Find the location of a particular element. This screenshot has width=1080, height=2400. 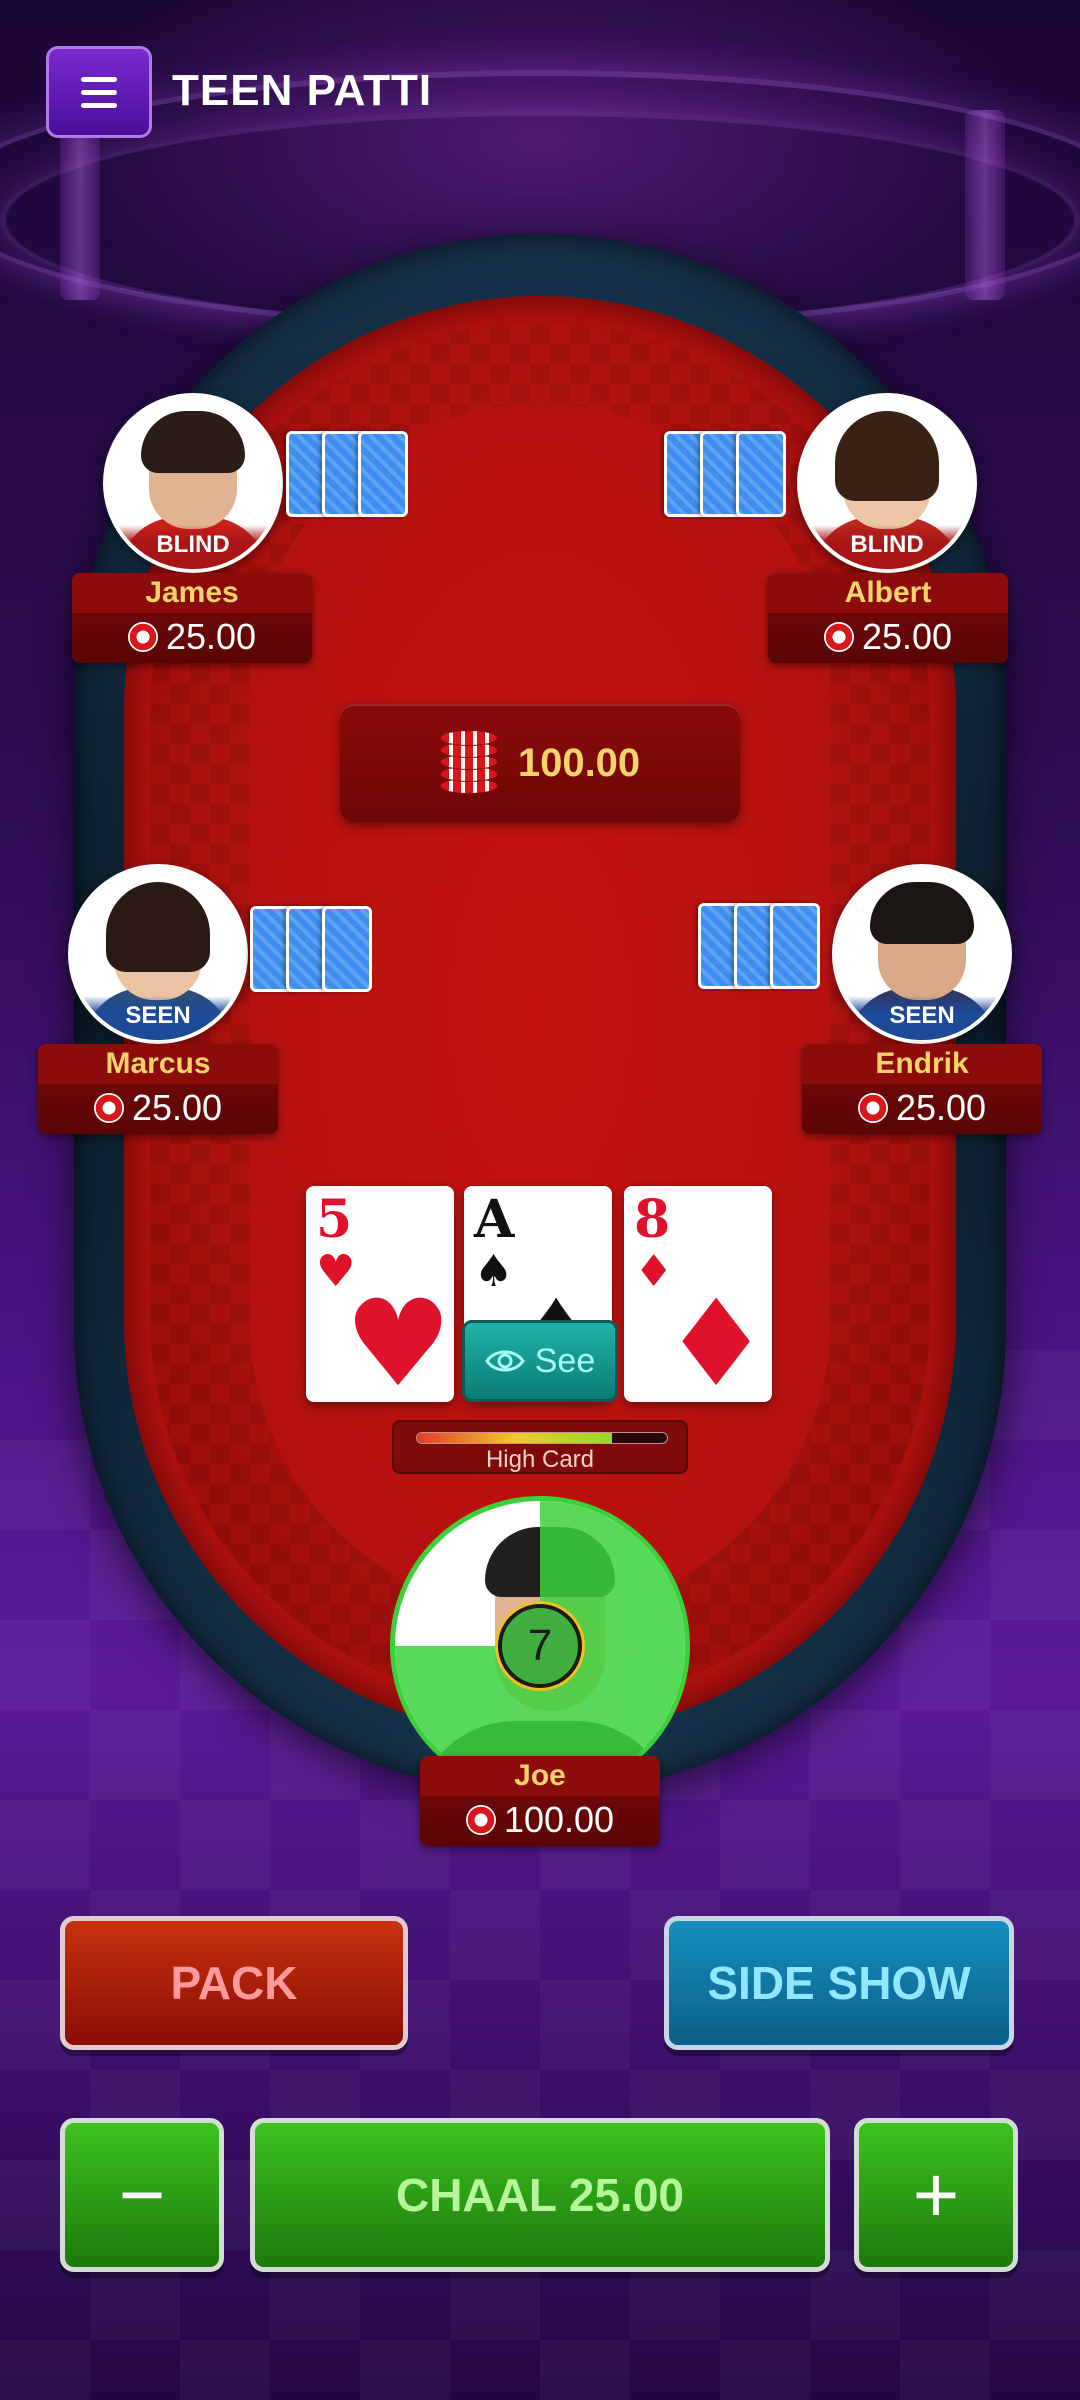

player-balance: 100.00 is located at coordinates (540, 1820).